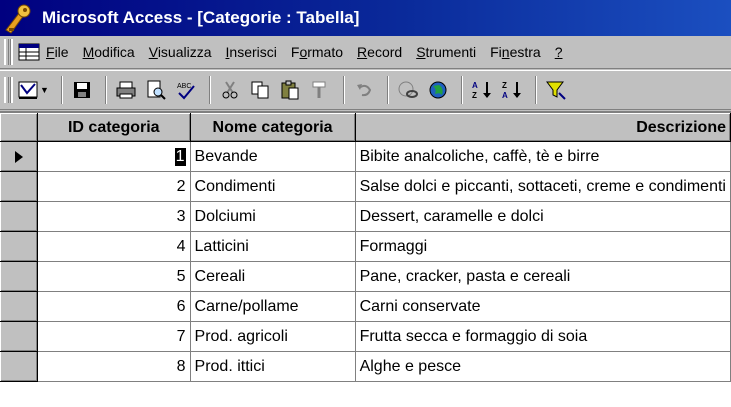 The height and width of the screenshot is (407, 731). What do you see at coordinates (82, 90) in the screenshot?
I see `save-icon` at bounding box center [82, 90].